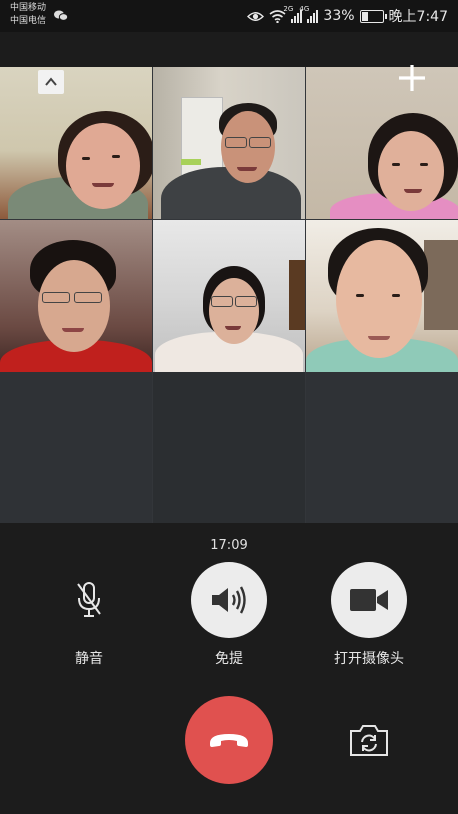 This screenshot has height=814, width=458. I want to click on phone-hangup-icon, so click(229, 740).